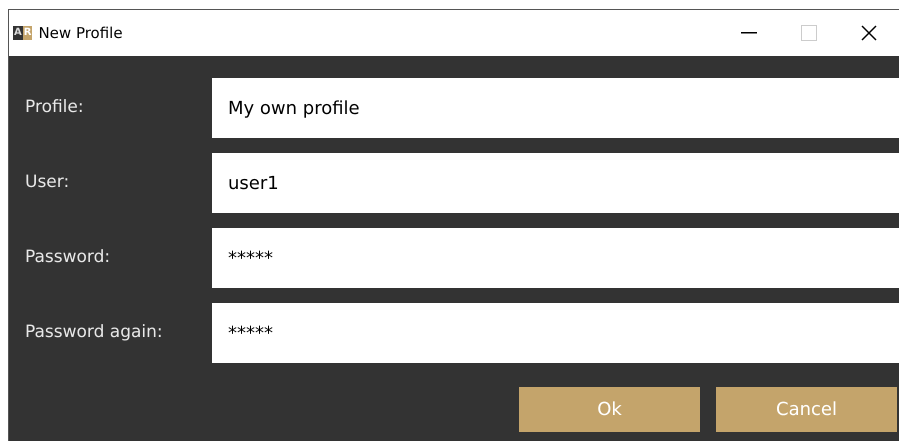 This screenshot has height=441, width=899. What do you see at coordinates (749, 33) in the screenshot?
I see `minimize-icon` at bounding box center [749, 33].